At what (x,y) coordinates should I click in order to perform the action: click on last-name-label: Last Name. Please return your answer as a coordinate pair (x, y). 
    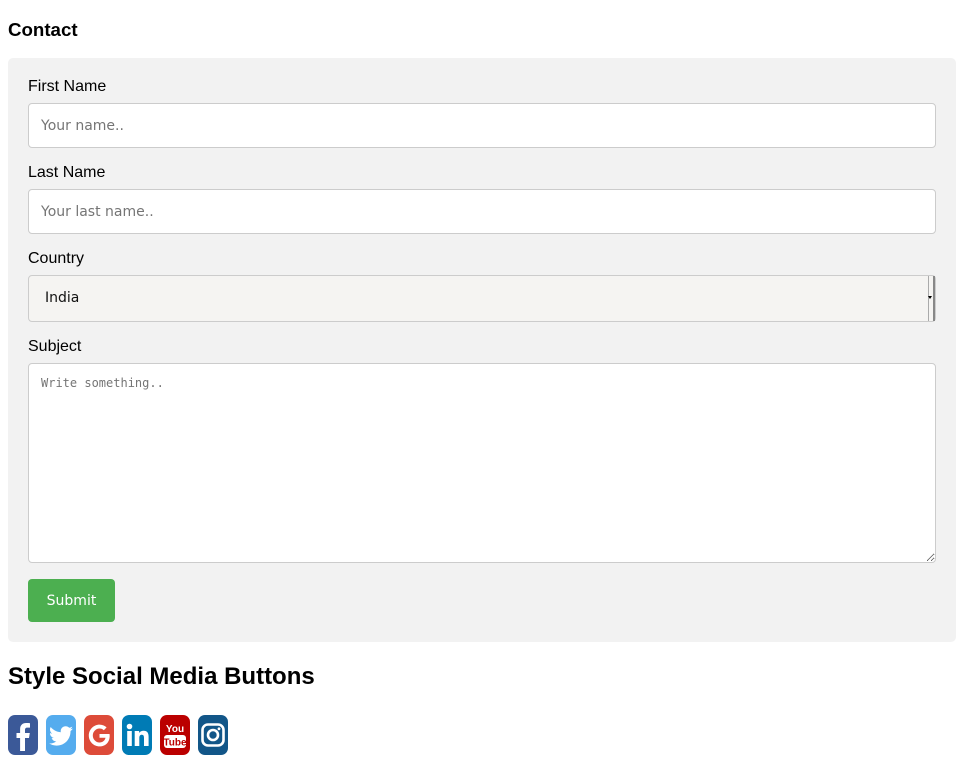
    Looking at the image, I should click on (67, 172).